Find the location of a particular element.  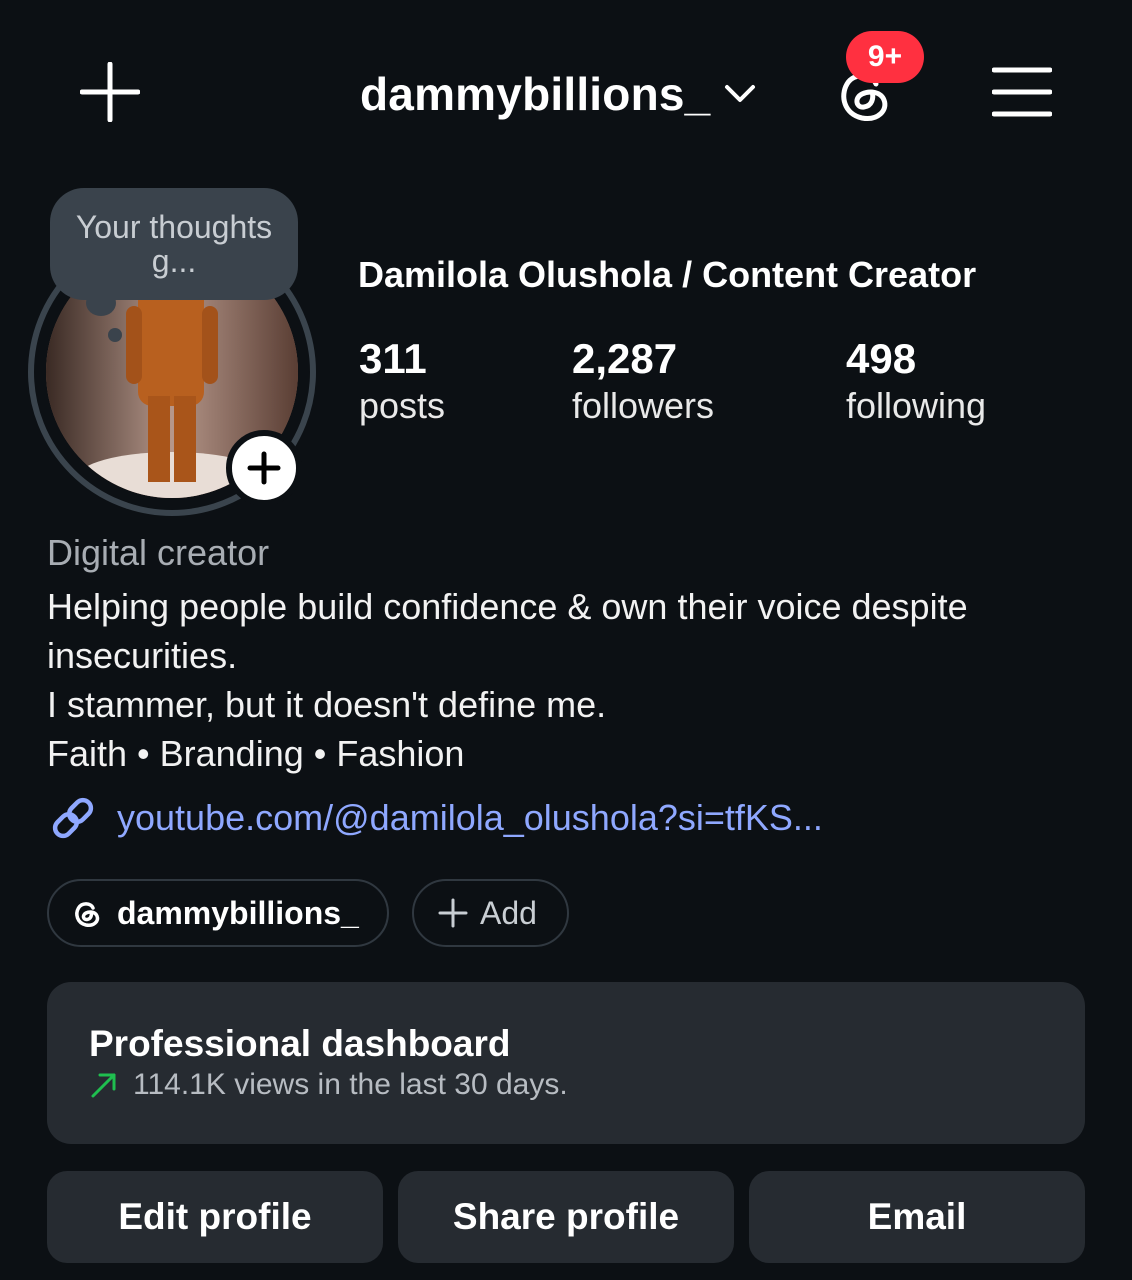

stat-posts: 311 posts is located at coordinates (402, 381).